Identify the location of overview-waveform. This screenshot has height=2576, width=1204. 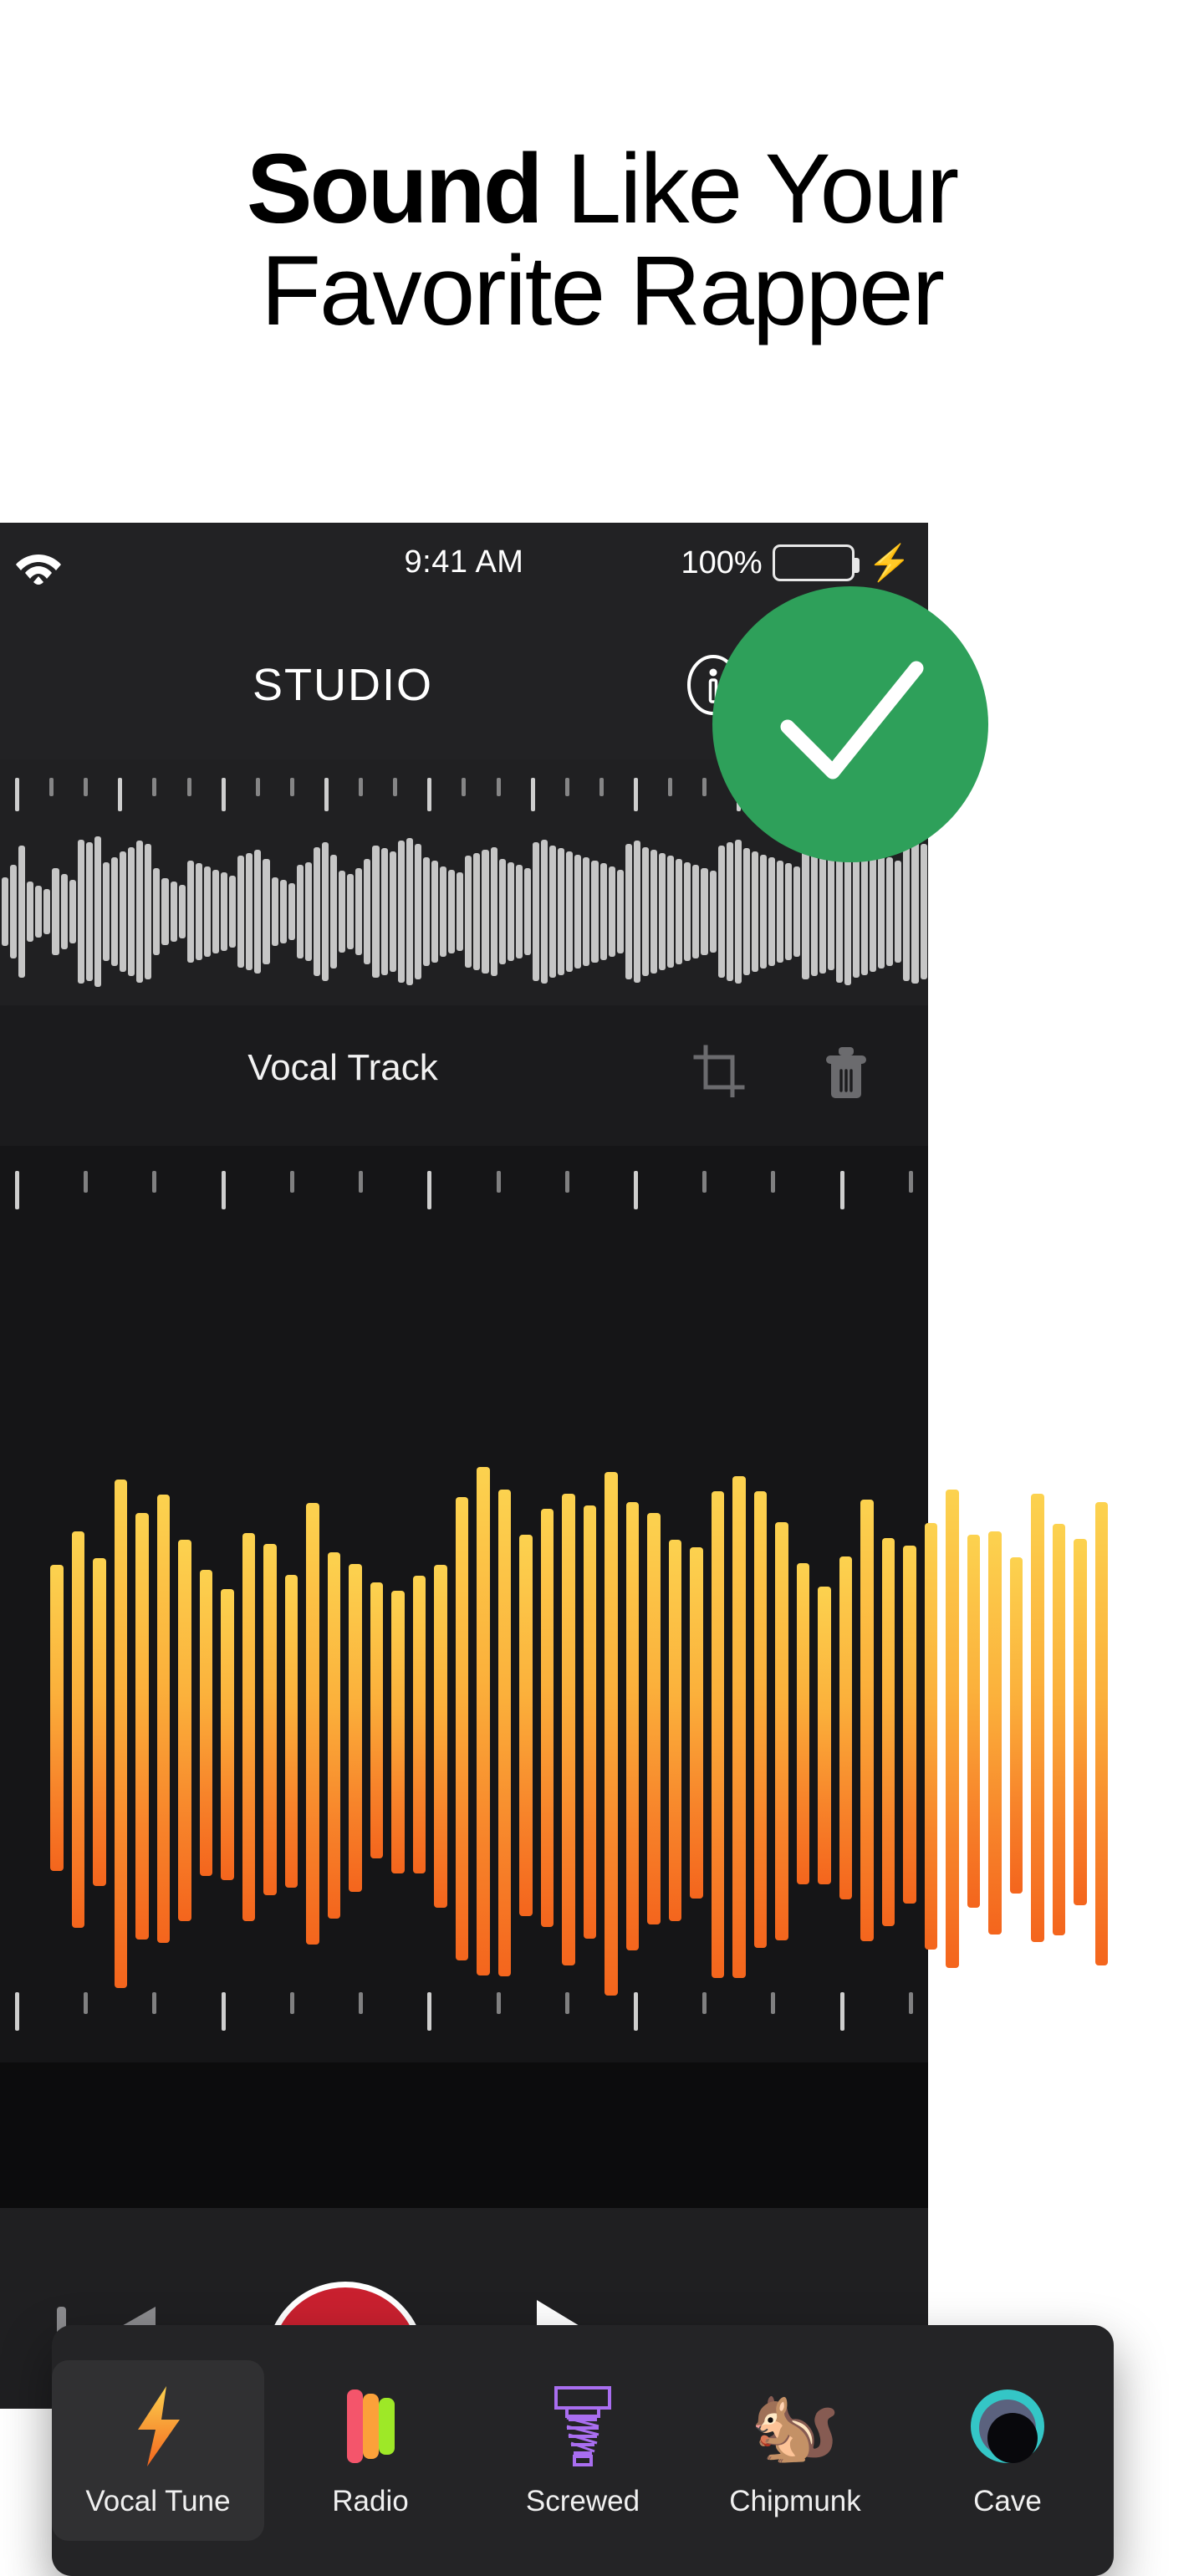
(464, 911).